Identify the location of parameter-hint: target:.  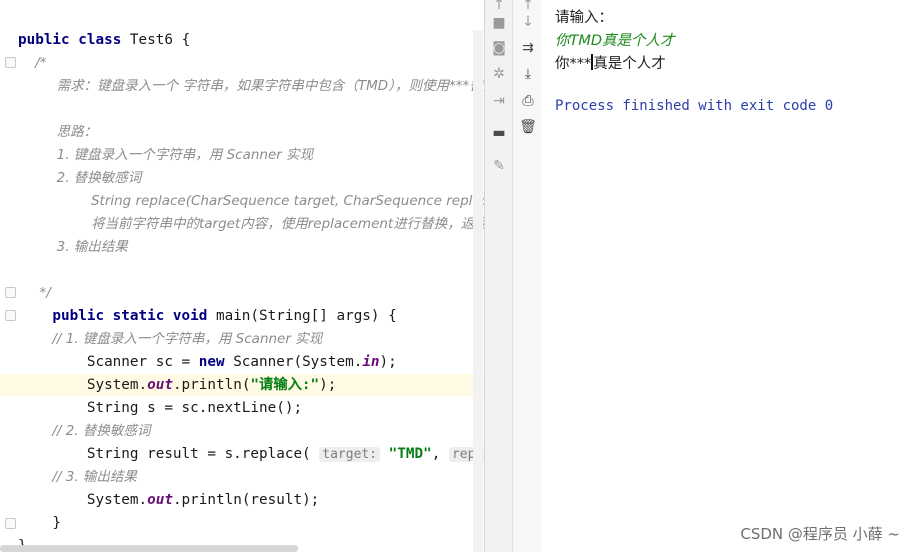
(350, 454).